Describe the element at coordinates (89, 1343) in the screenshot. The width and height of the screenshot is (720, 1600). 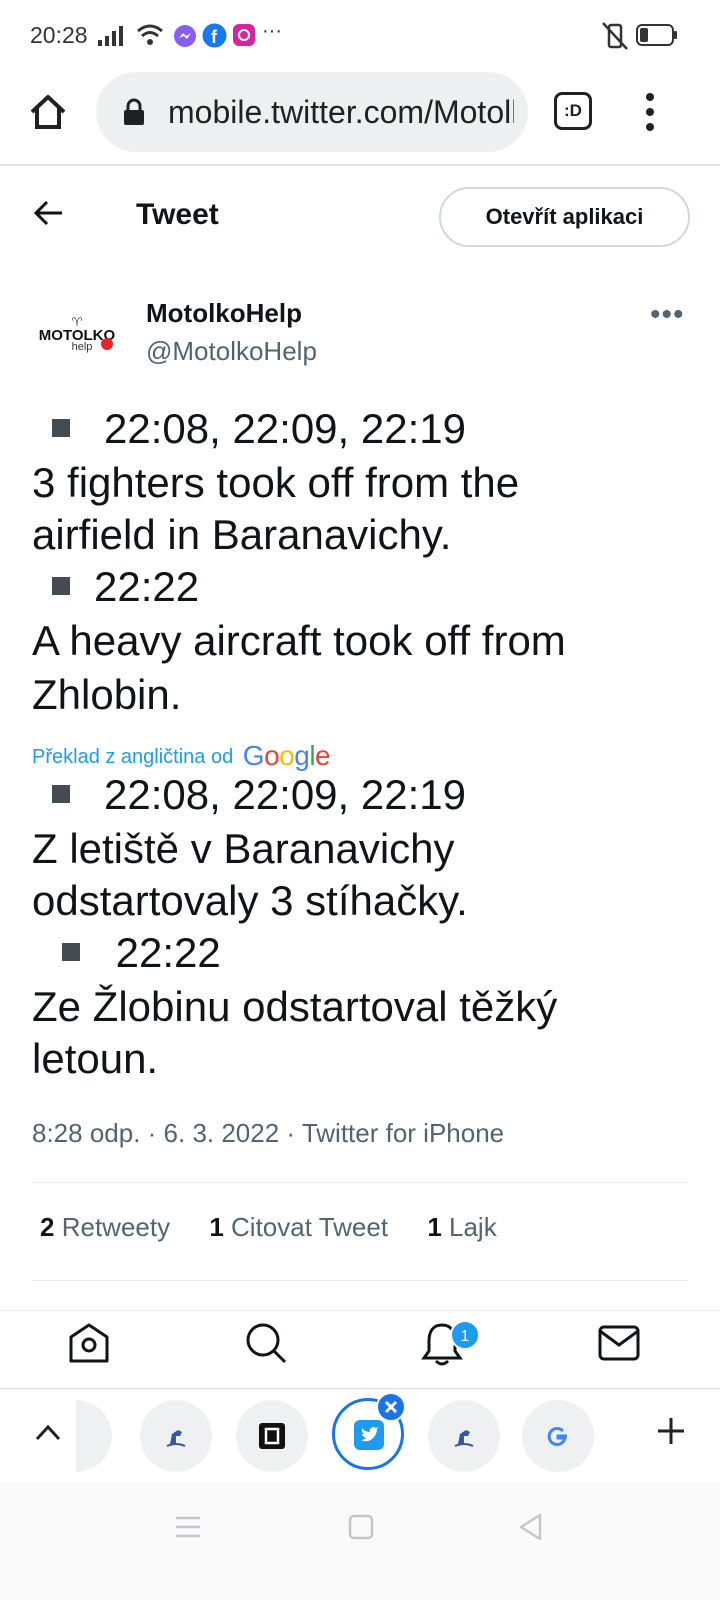
I see `home-nav-icon` at that location.